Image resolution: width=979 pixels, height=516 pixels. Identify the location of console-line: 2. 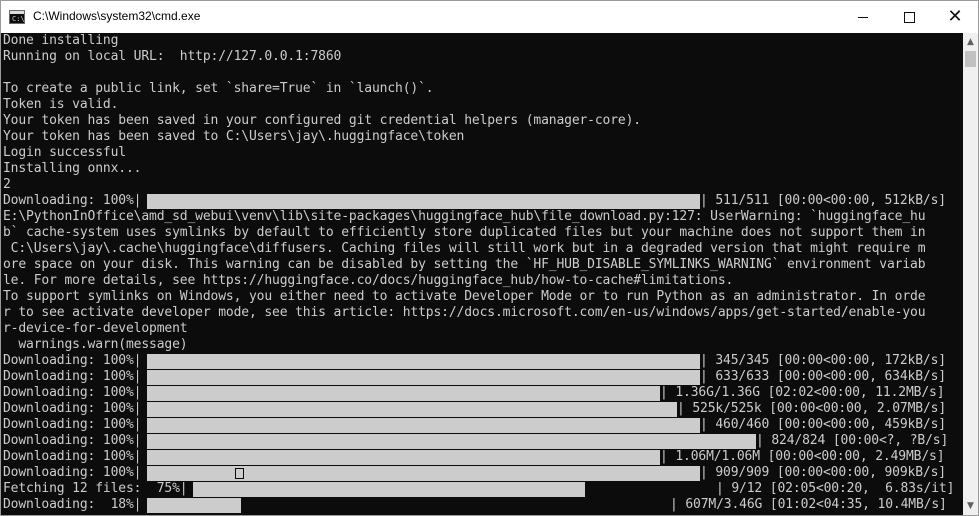
(7, 184).